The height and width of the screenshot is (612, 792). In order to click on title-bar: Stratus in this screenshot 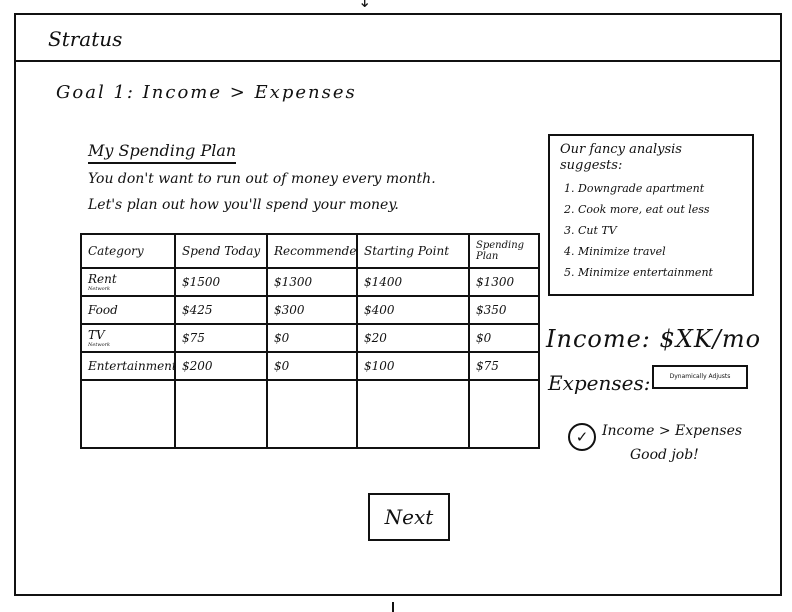, I will do `click(398, 38)`.